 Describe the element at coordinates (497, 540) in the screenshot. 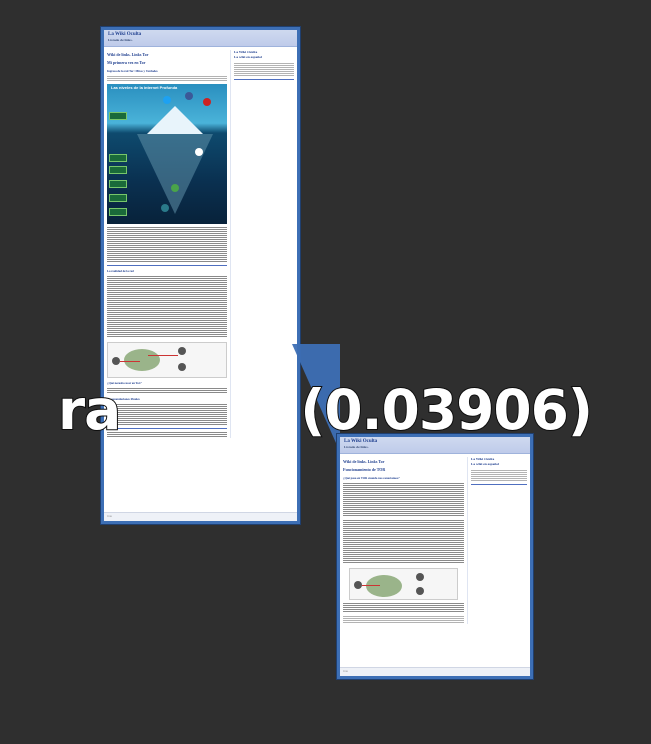

I see `page-b-sidebar: La Wiki Oculta La wiki en español` at that location.